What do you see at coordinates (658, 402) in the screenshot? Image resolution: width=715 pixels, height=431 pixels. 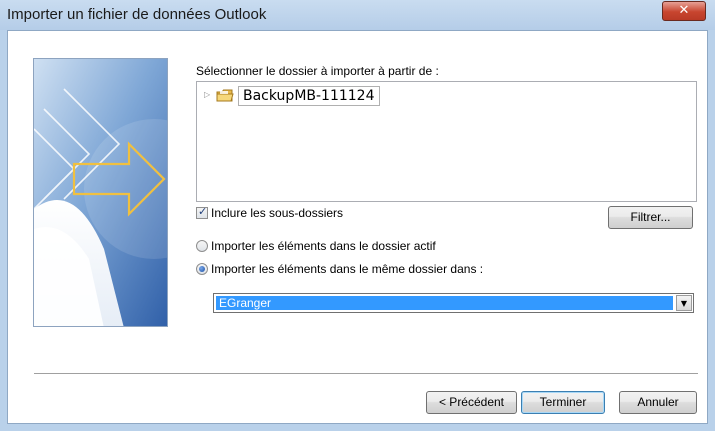 I see `cancel-button: Annuler` at bounding box center [658, 402].